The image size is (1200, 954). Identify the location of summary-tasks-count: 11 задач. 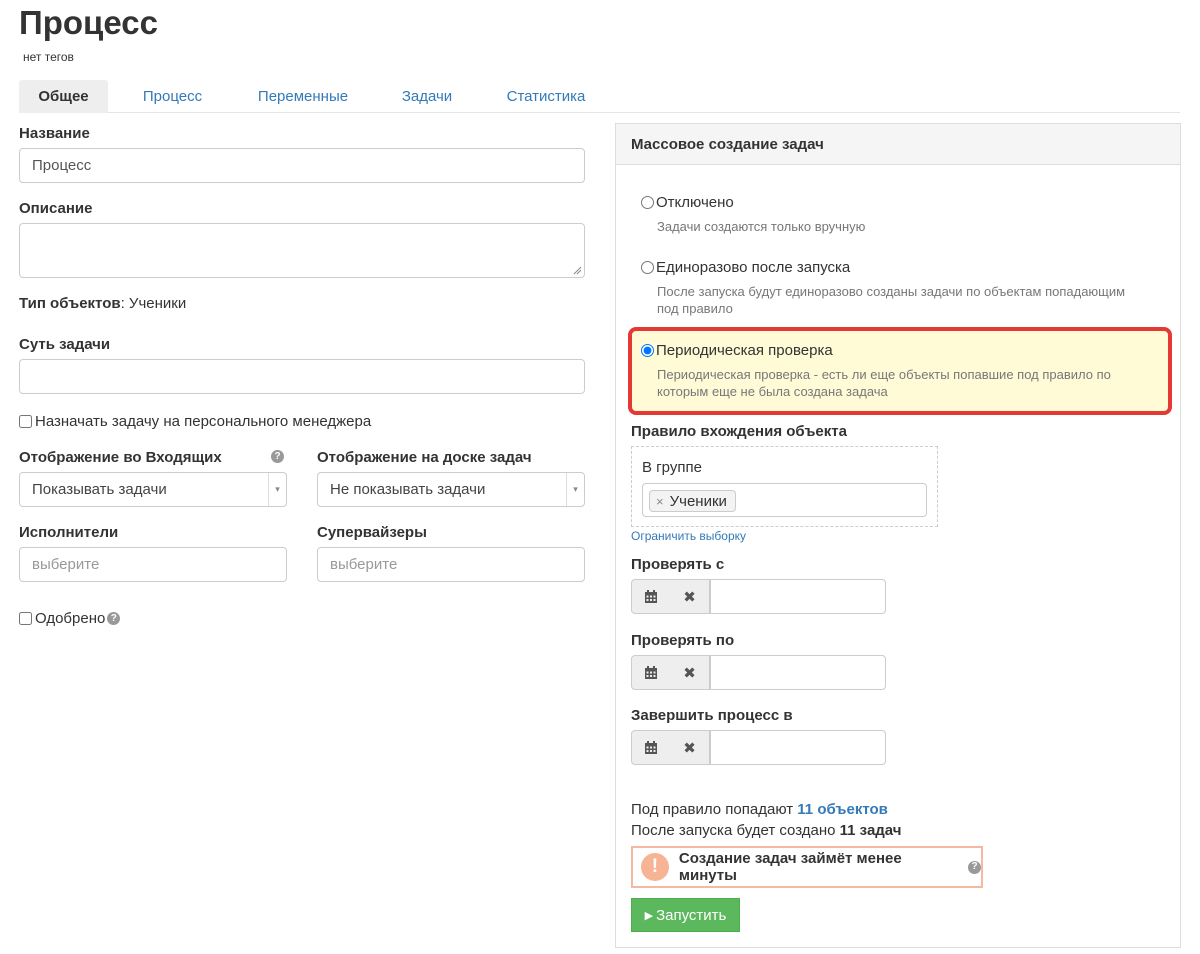
(870, 830).